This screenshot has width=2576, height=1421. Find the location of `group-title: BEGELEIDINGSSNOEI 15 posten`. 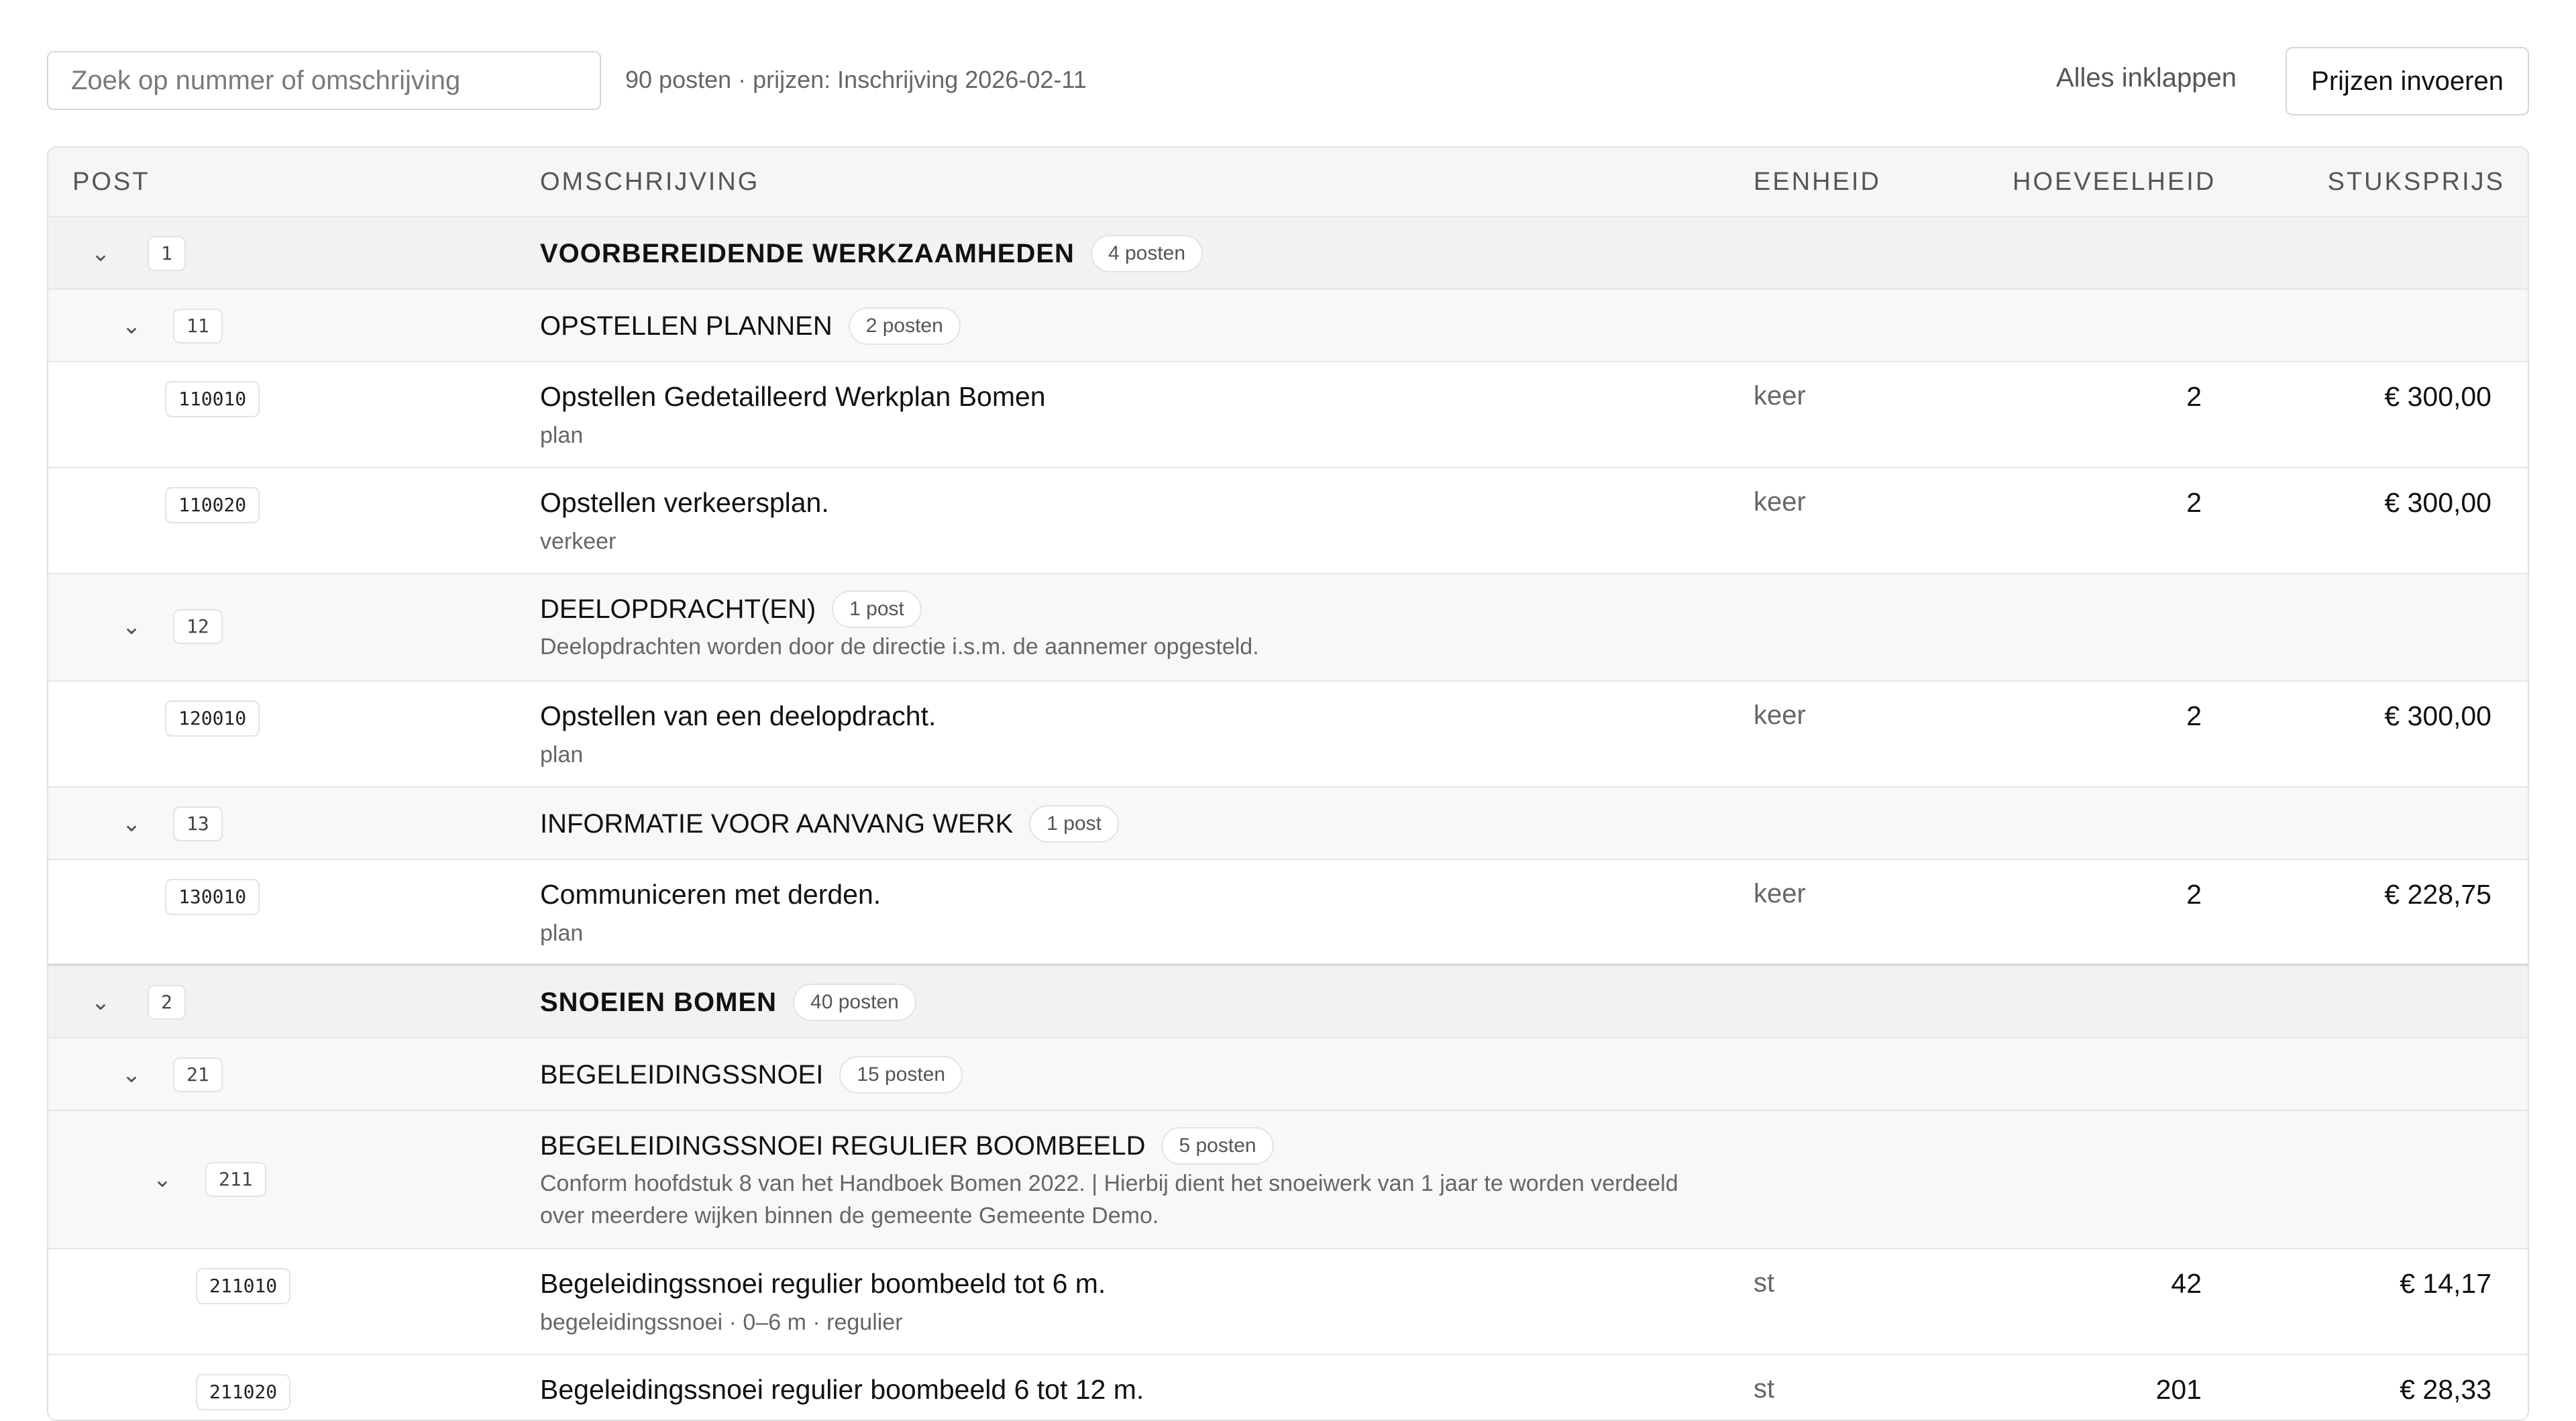

group-title: BEGELEIDINGSSNOEI 15 posten is located at coordinates (751, 1075).